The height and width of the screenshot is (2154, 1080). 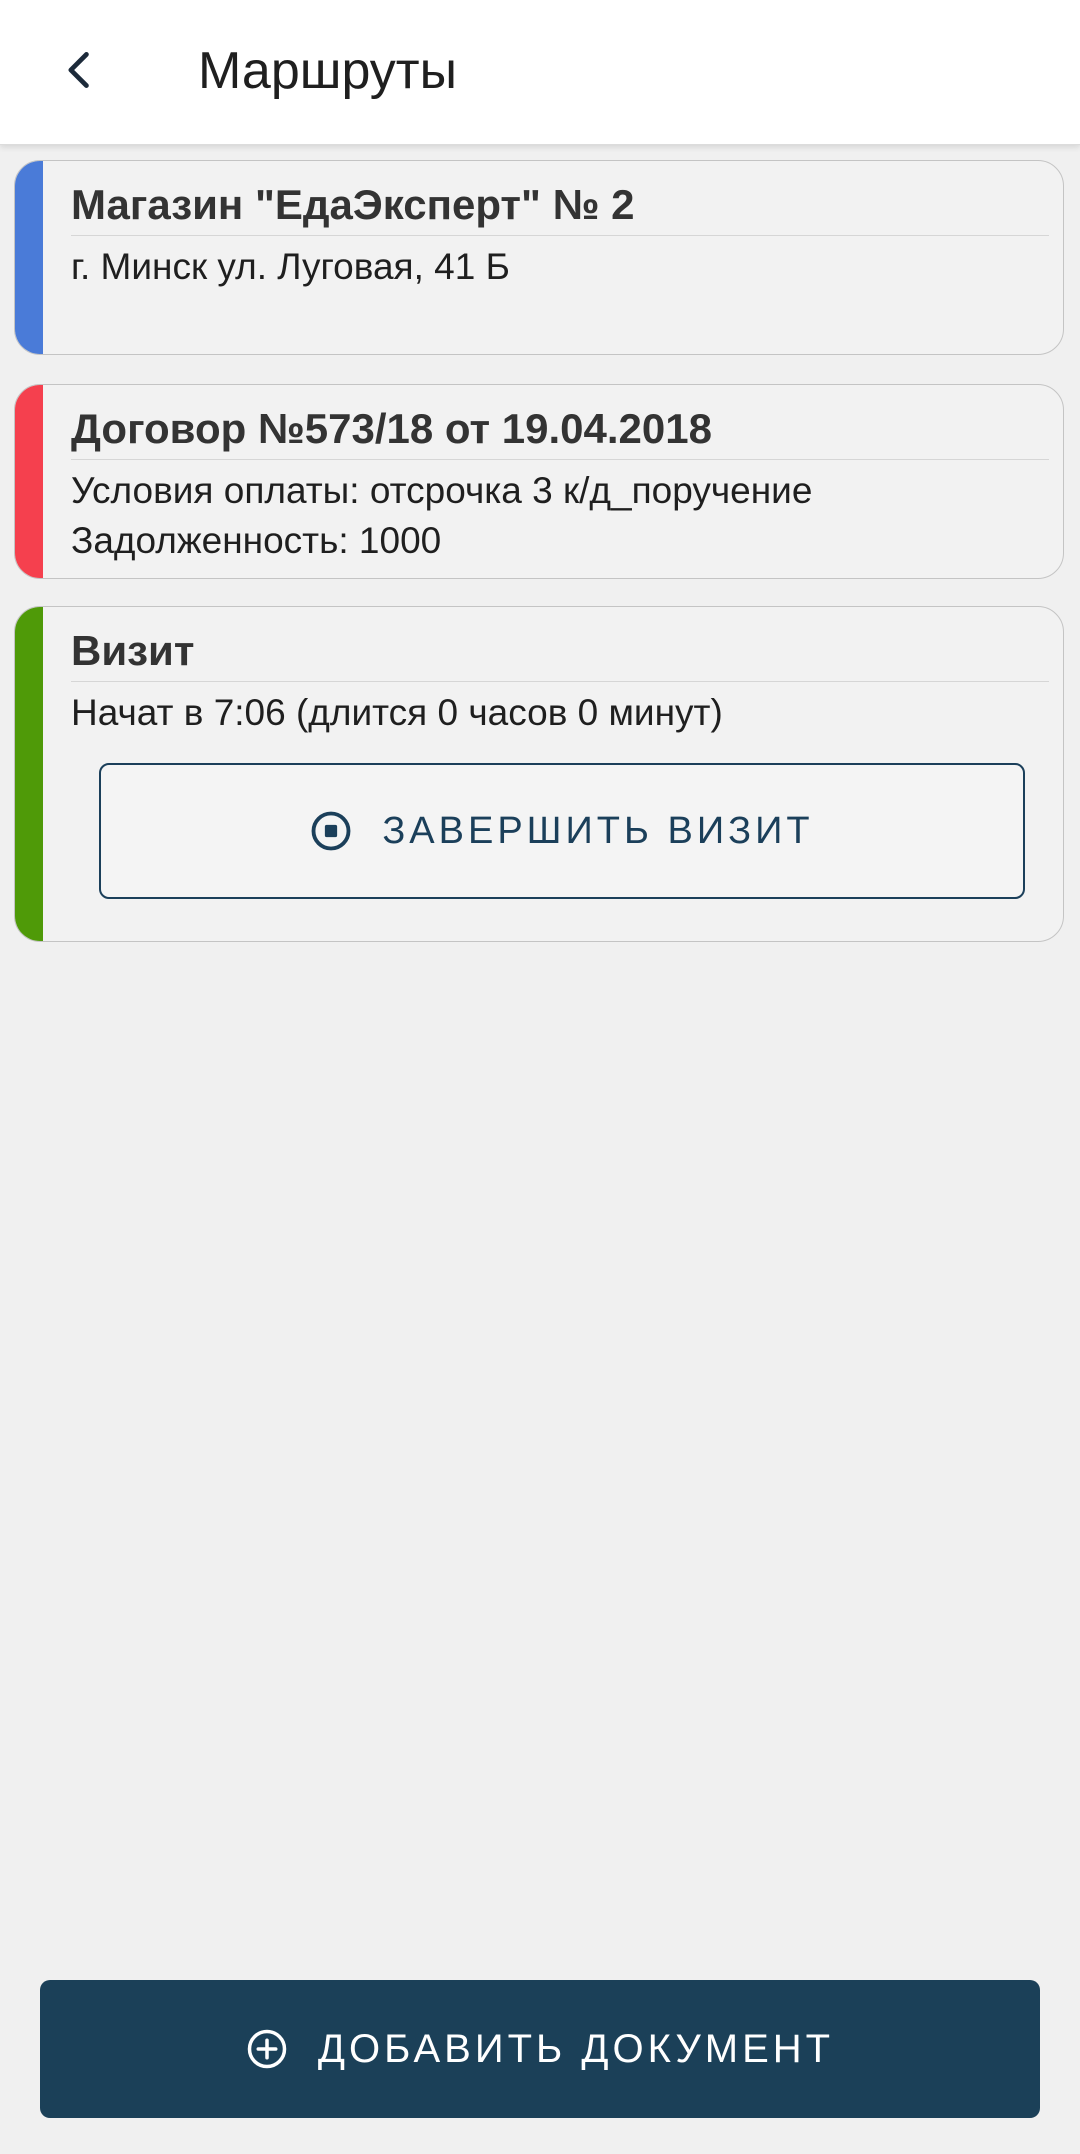 I want to click on contract-payment-terms: Условия оплаты: отсрочка 3 к/д_поручение, so click(x=442, y=490).